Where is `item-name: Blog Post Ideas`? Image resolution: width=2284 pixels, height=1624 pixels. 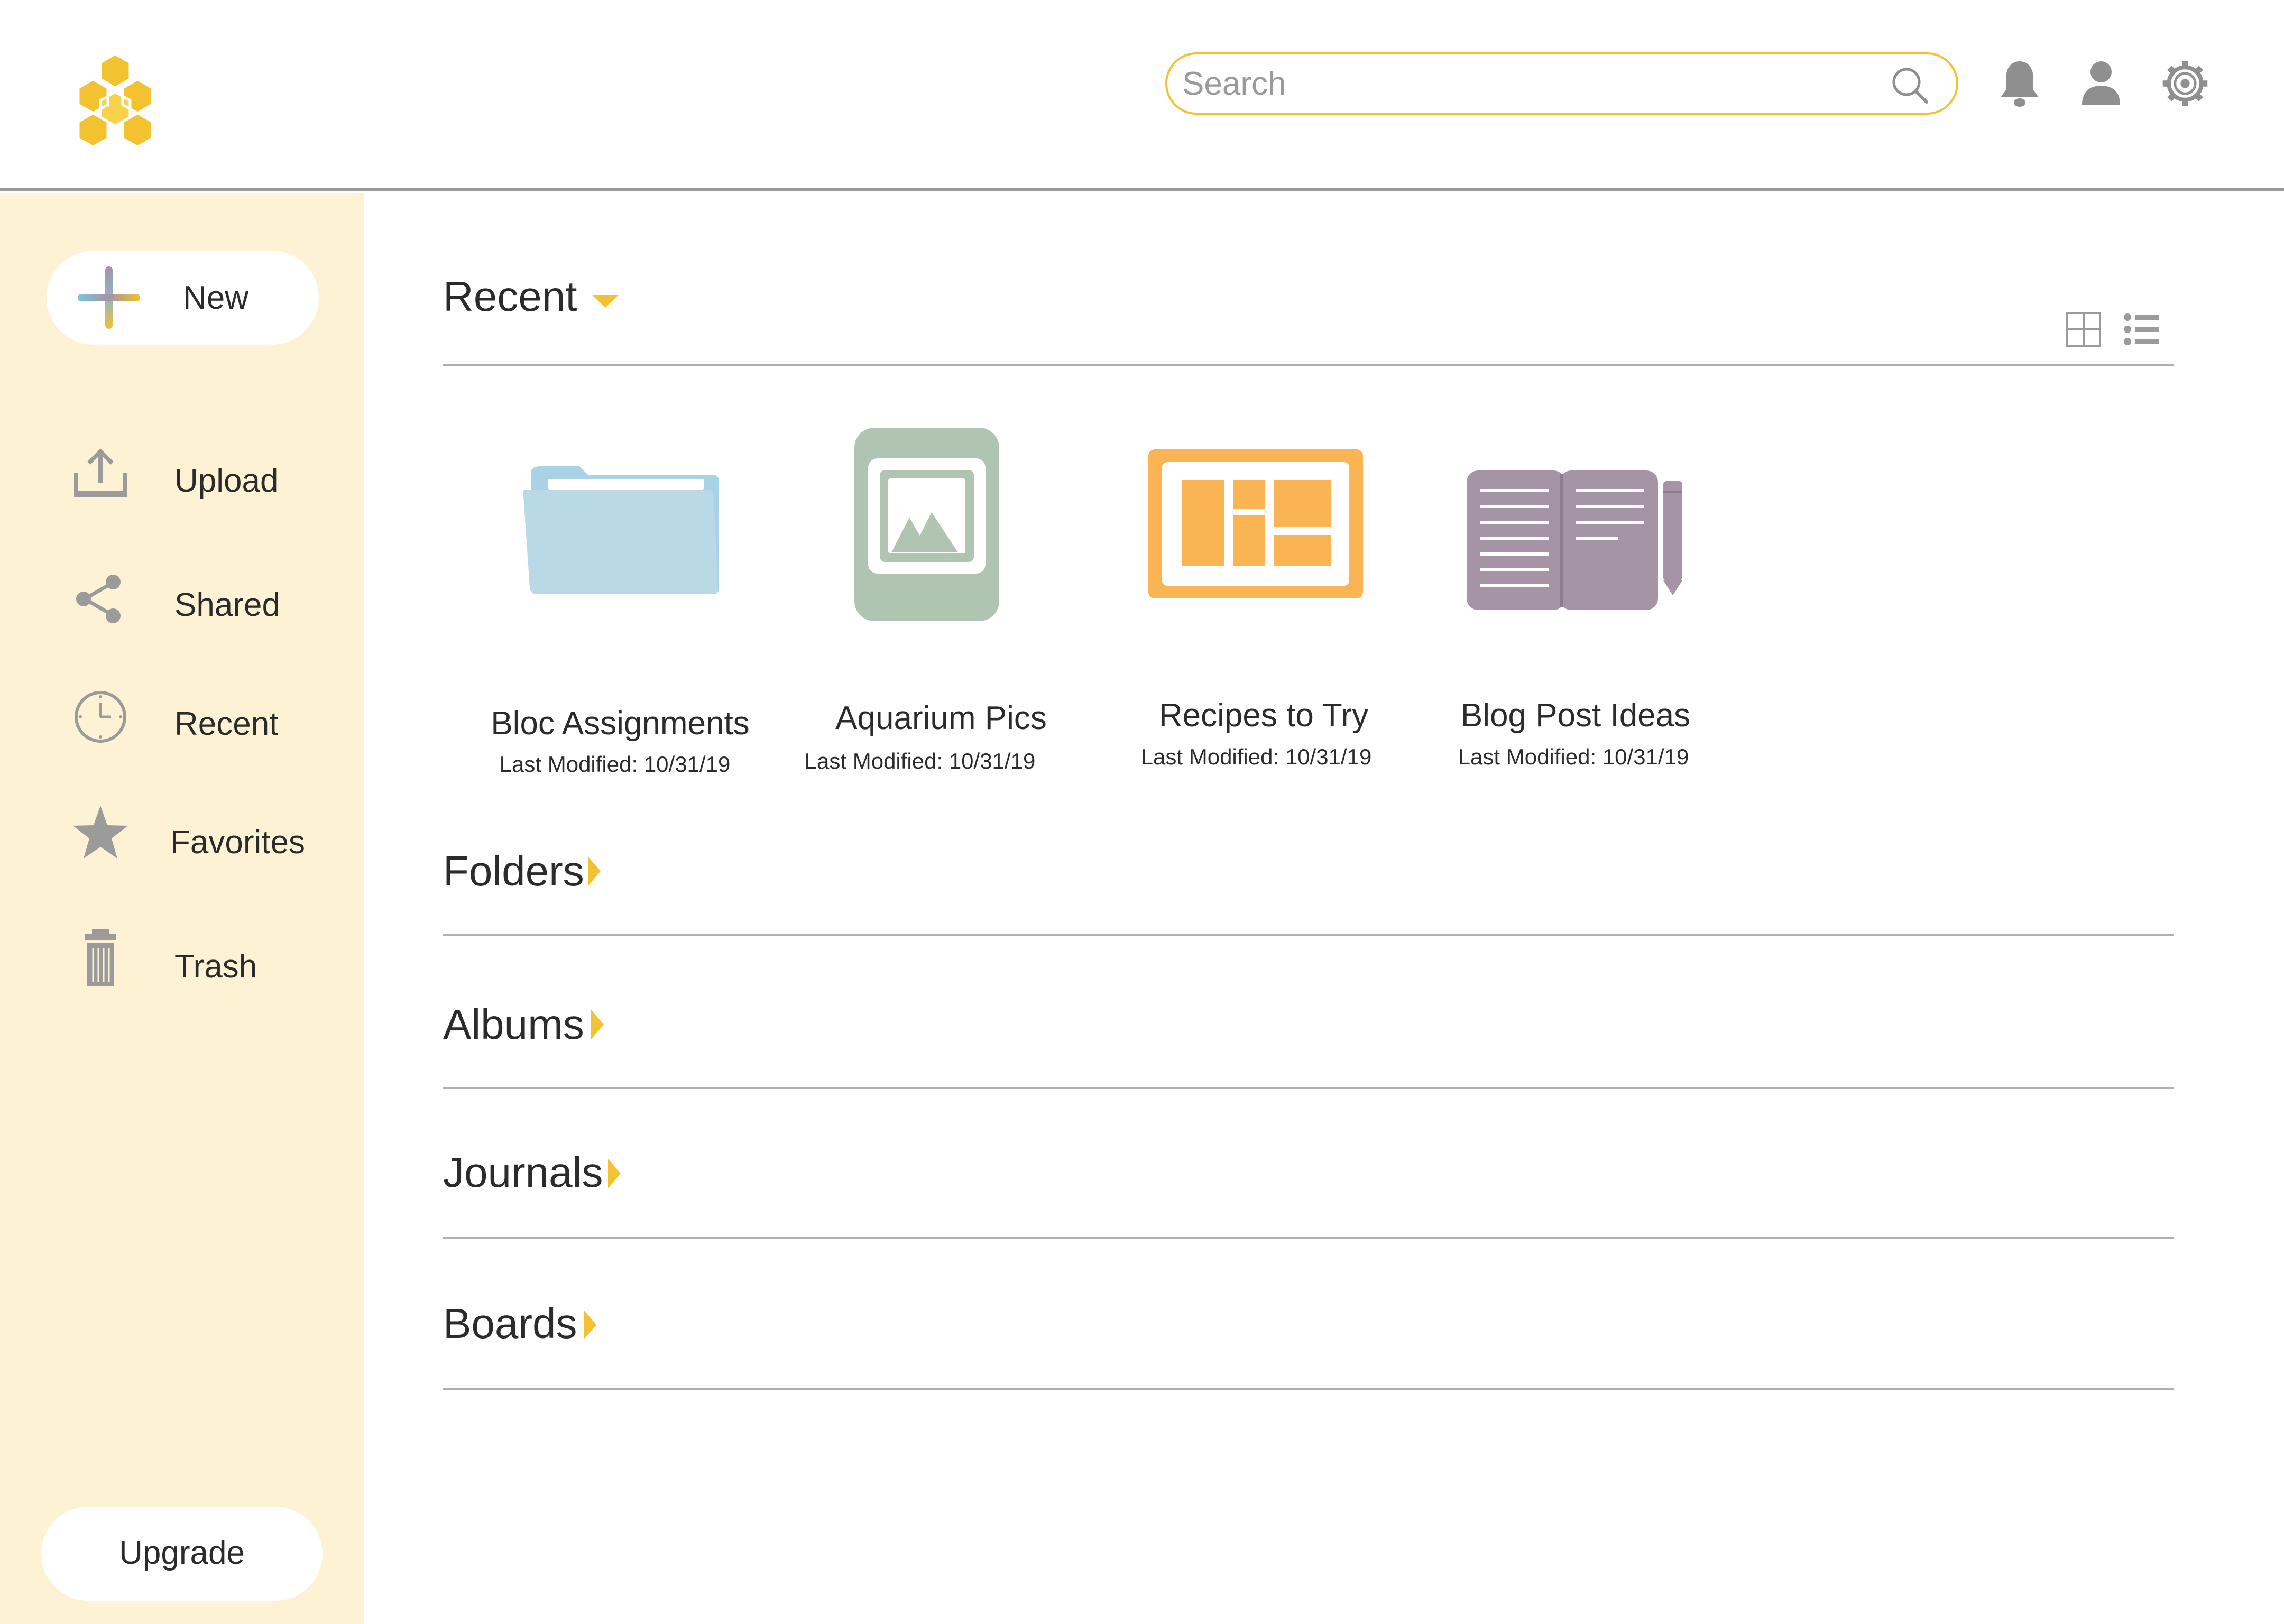
item-name: Blog Post Ideas is located at coordinates (1575, 715).